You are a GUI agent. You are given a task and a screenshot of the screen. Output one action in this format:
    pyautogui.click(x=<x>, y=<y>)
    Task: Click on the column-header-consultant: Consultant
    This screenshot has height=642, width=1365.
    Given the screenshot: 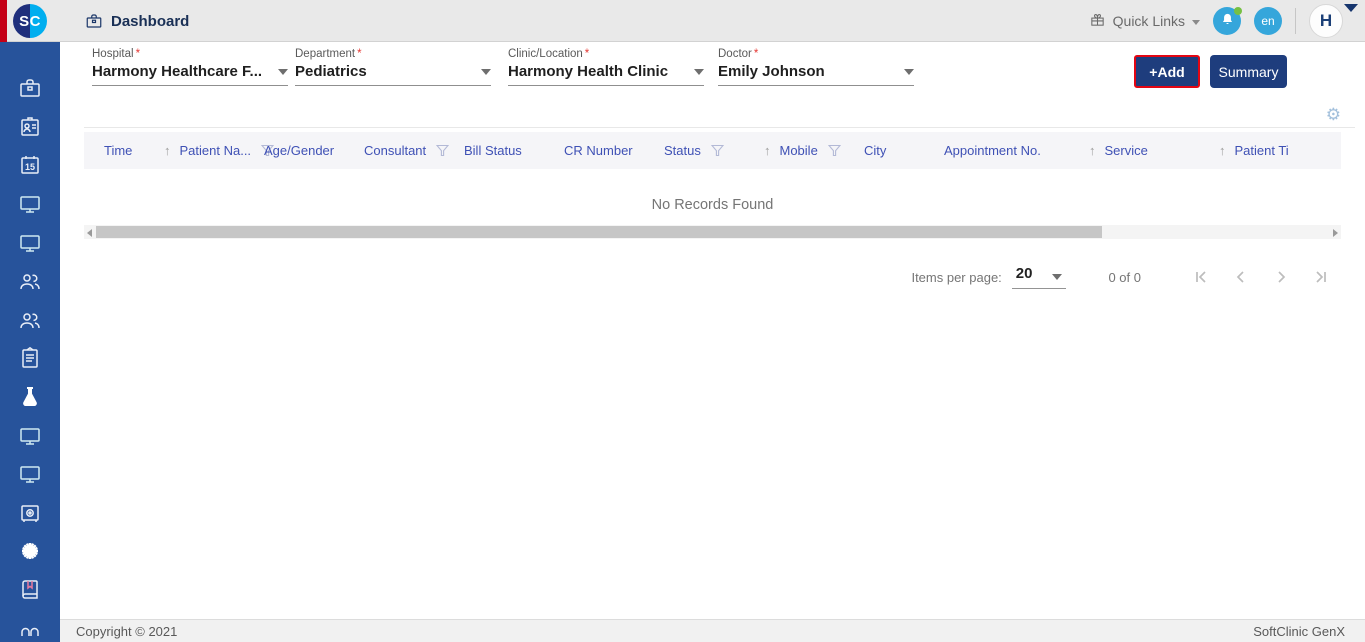 What is the action you would take?
    pyautogui.click(x=414, y=150)
    